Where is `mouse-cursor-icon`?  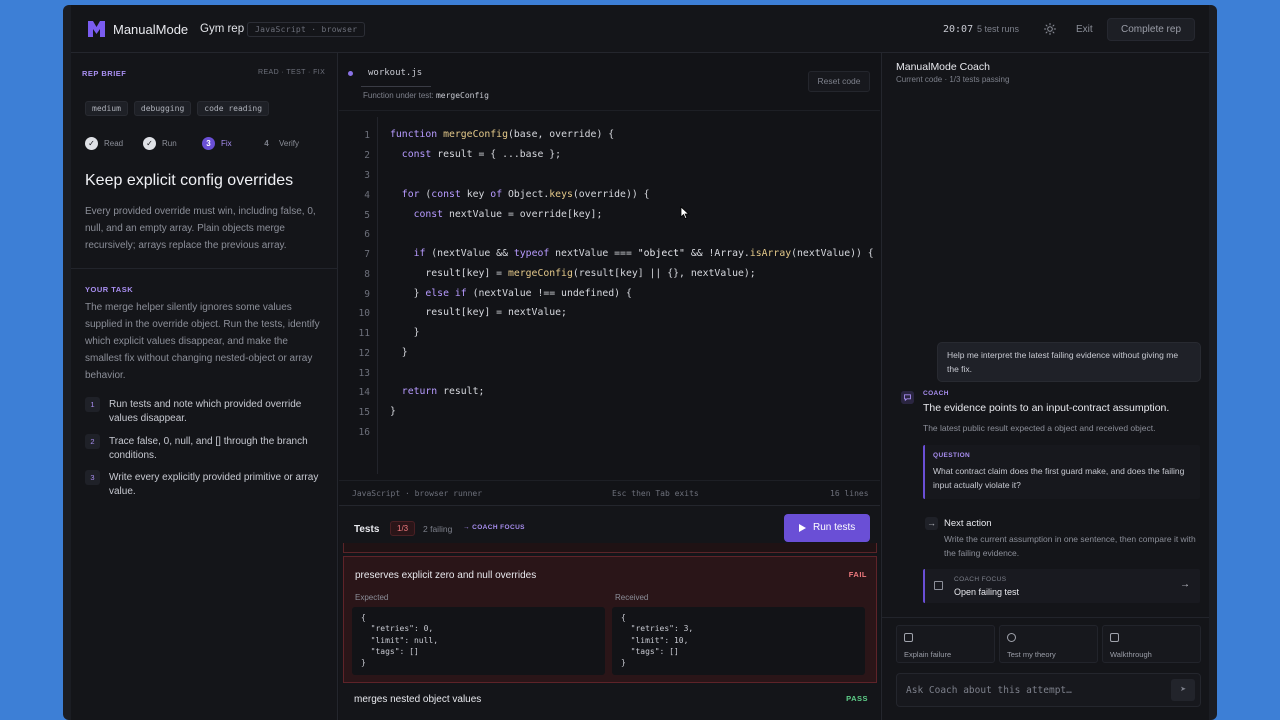 mouse-cursor-icon is located at coordinates (685, 213).